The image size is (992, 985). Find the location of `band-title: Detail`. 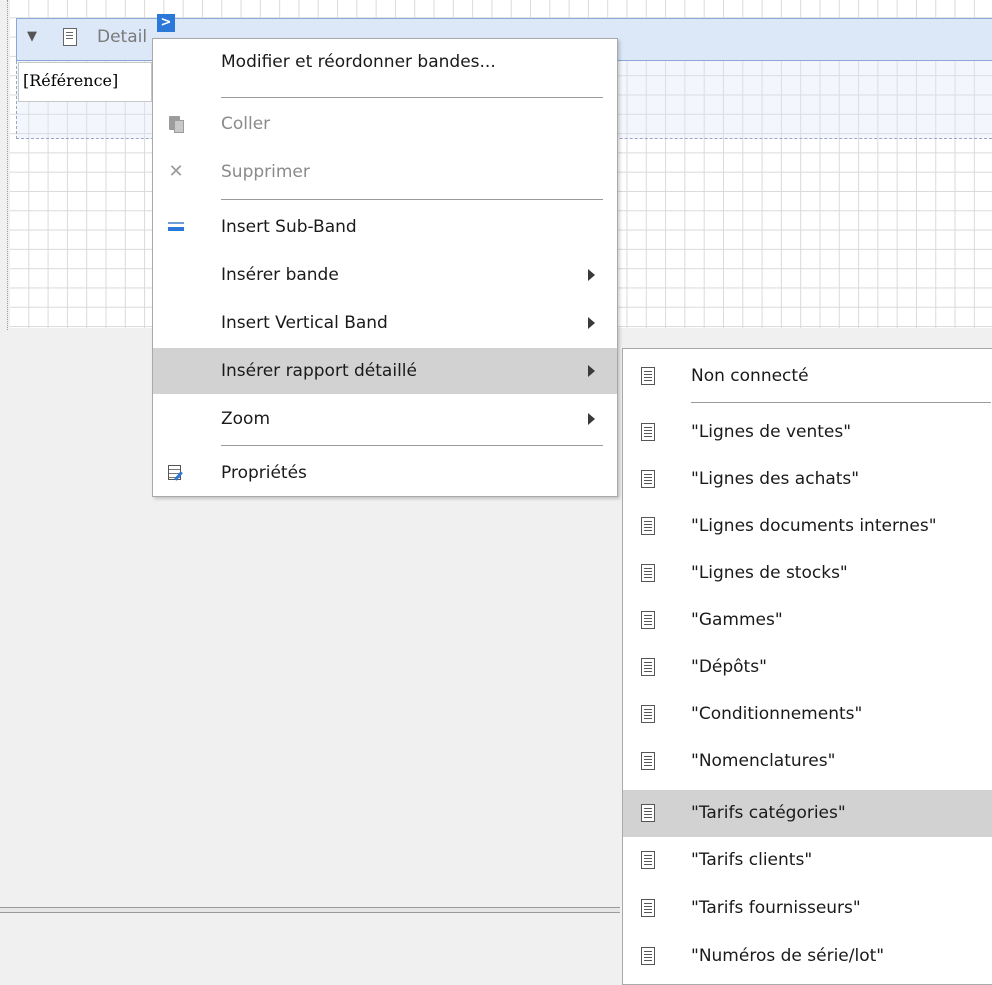

band-title: Detail is located at coordinates (122, 37).